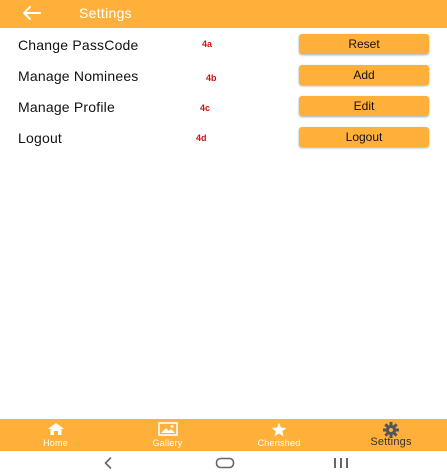  I want to click on nav-gallery-label: Gallery, so click(167, 443).